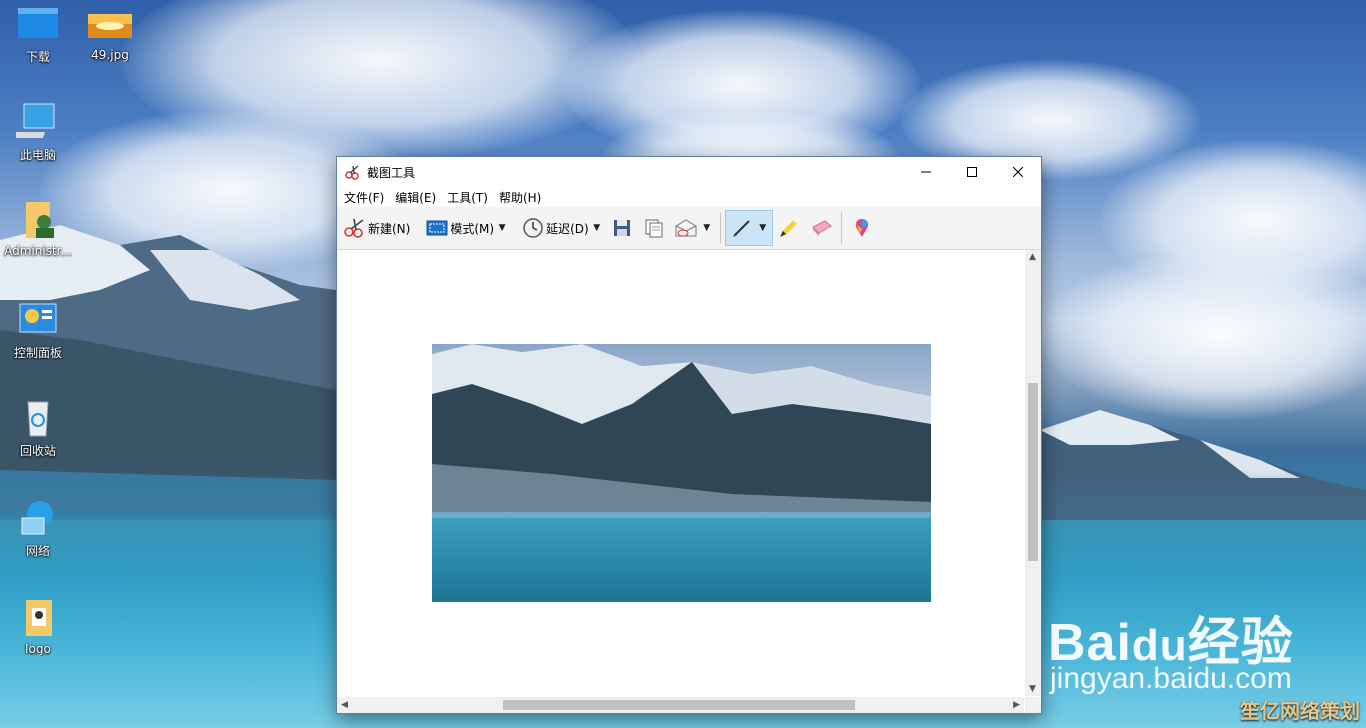  What do you see at coordinates (1032, 689) in the screenshot?
I see `scroll-down-icon: ▼` at bounding box center [1032, 689].